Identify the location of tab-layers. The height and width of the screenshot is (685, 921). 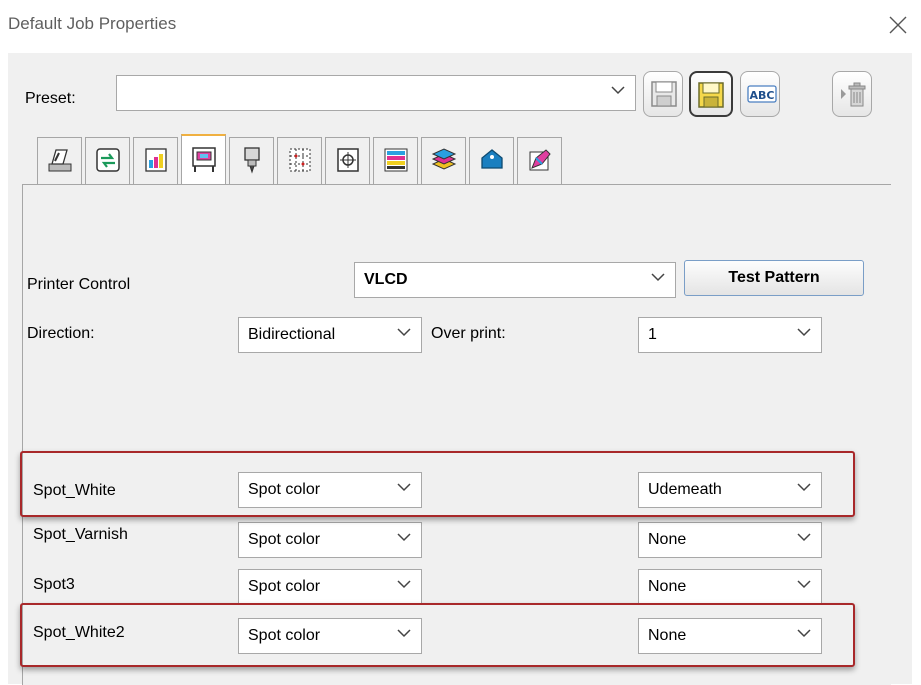
(443, 161).